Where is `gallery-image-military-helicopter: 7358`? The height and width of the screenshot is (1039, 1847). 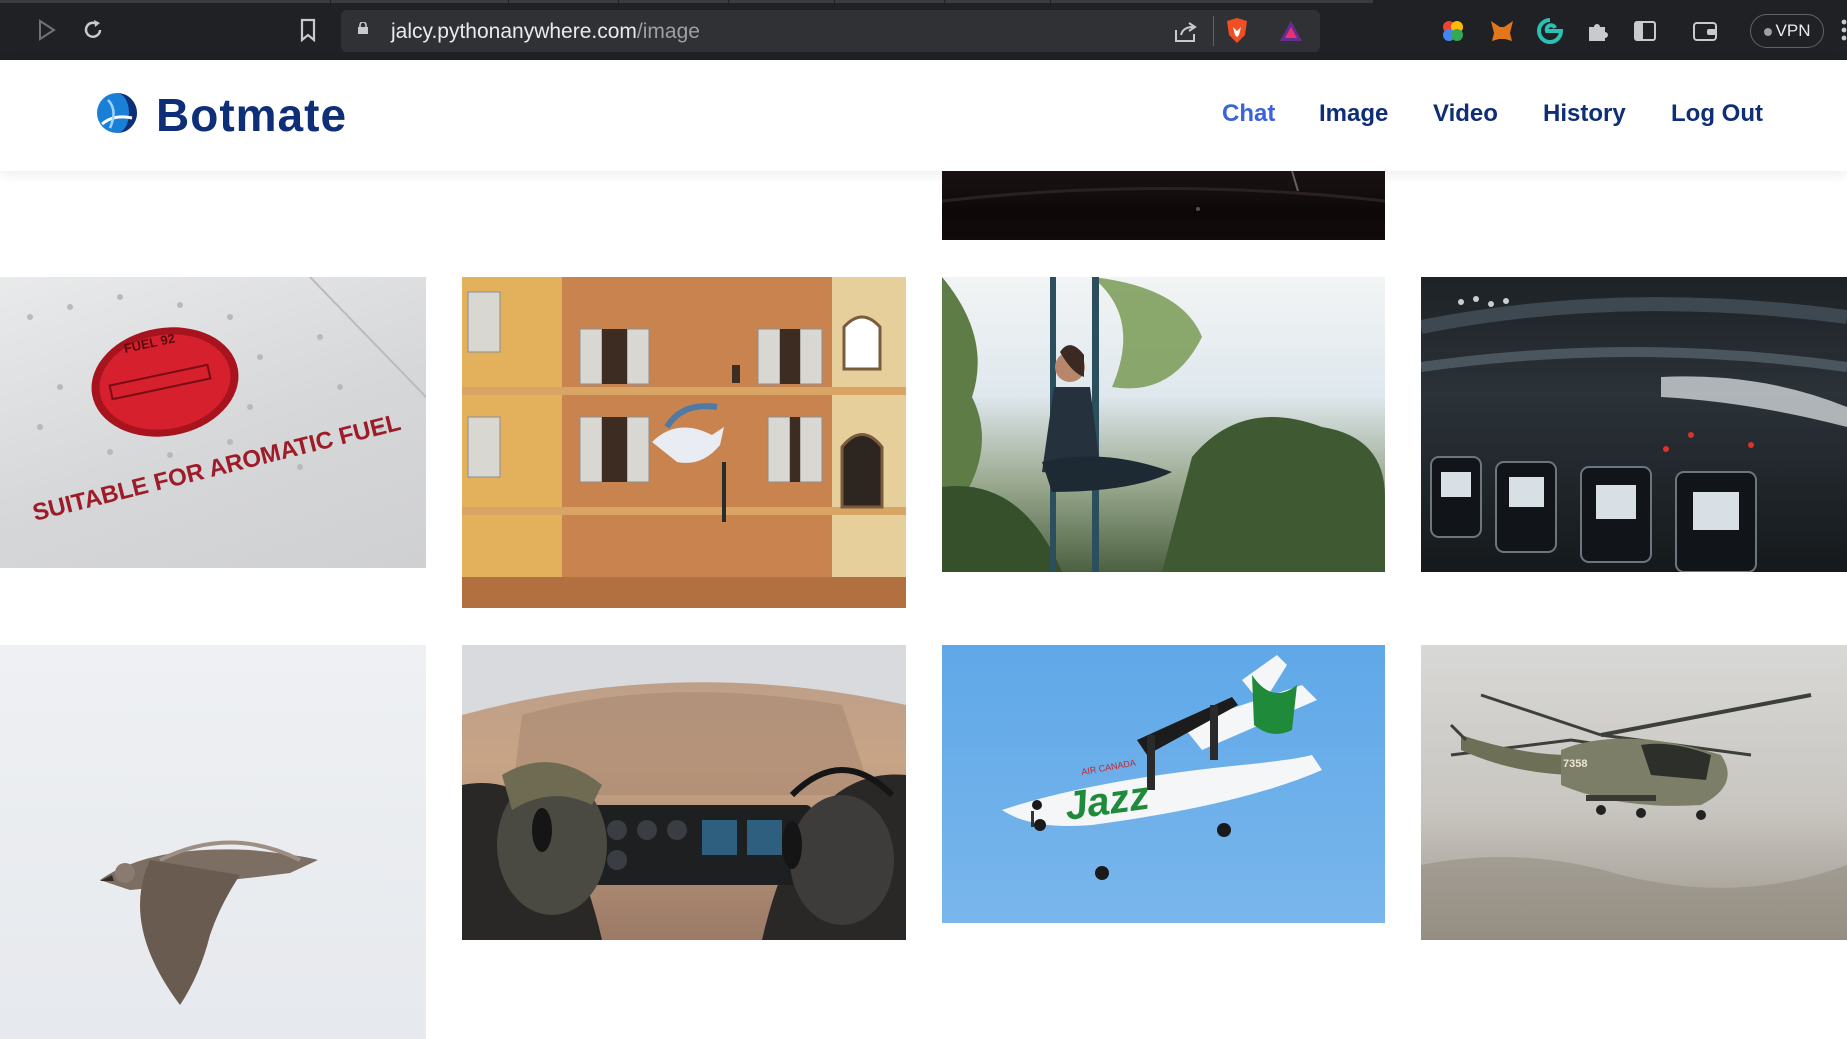
gallery-image-military-helicopter: 7358 is located at coordinates (1634, 792).